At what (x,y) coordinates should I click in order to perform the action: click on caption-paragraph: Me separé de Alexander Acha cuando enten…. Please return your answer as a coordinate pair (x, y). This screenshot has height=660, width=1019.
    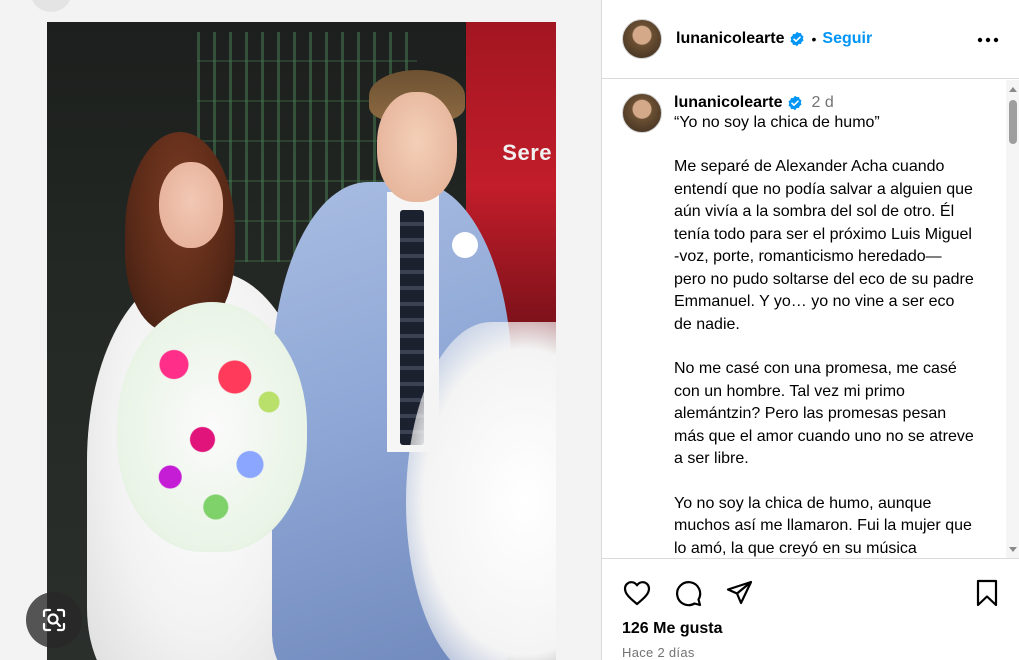
    Looking at the image, I should click on (824, 245).